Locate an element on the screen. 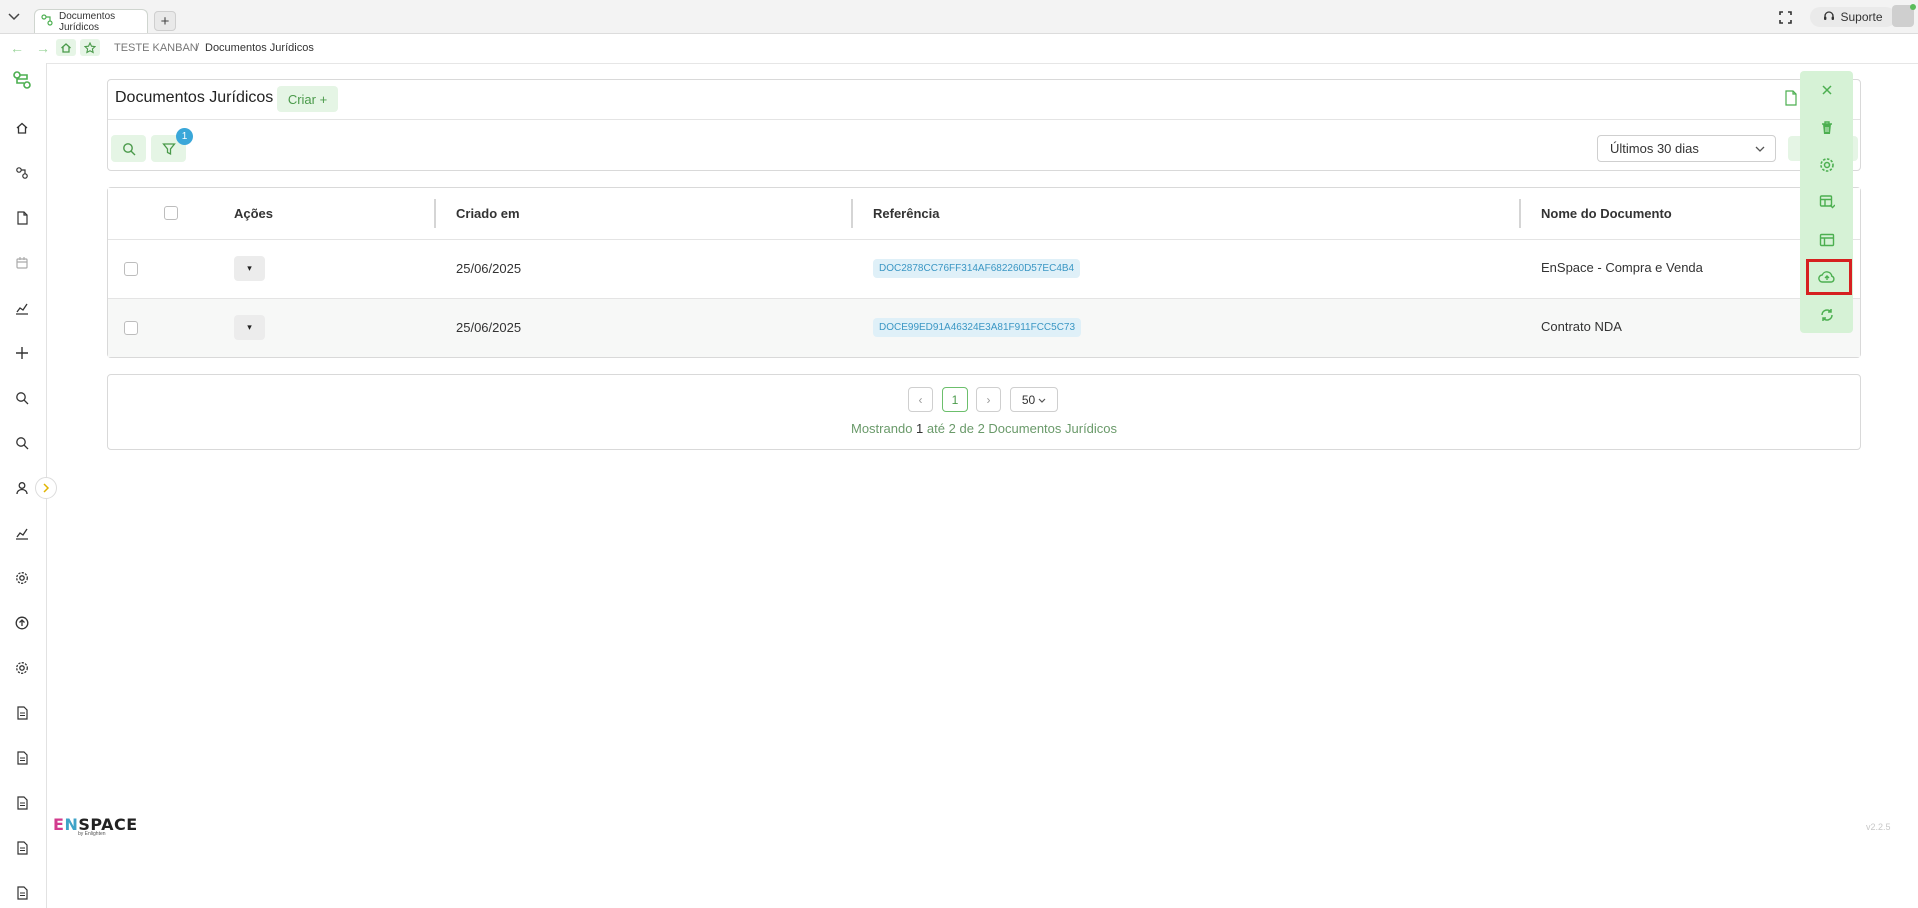  column-header-created: Criado em is located at coordinates (488, 213).